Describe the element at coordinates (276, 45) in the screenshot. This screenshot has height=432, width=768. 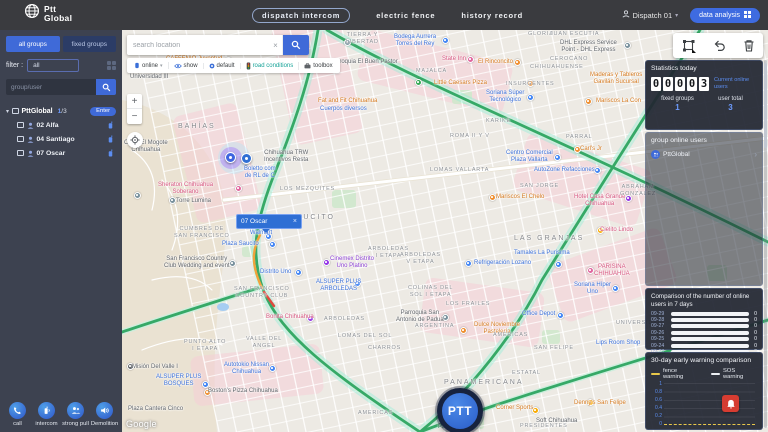
I see `clear-icon: ×` at that location.